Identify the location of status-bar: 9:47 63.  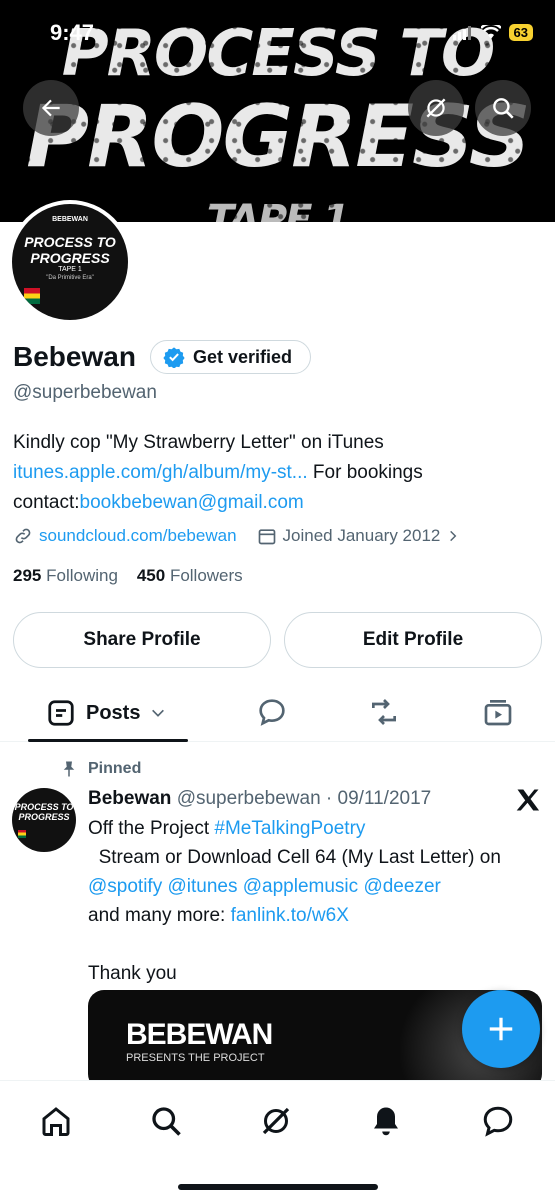
(277, 32).